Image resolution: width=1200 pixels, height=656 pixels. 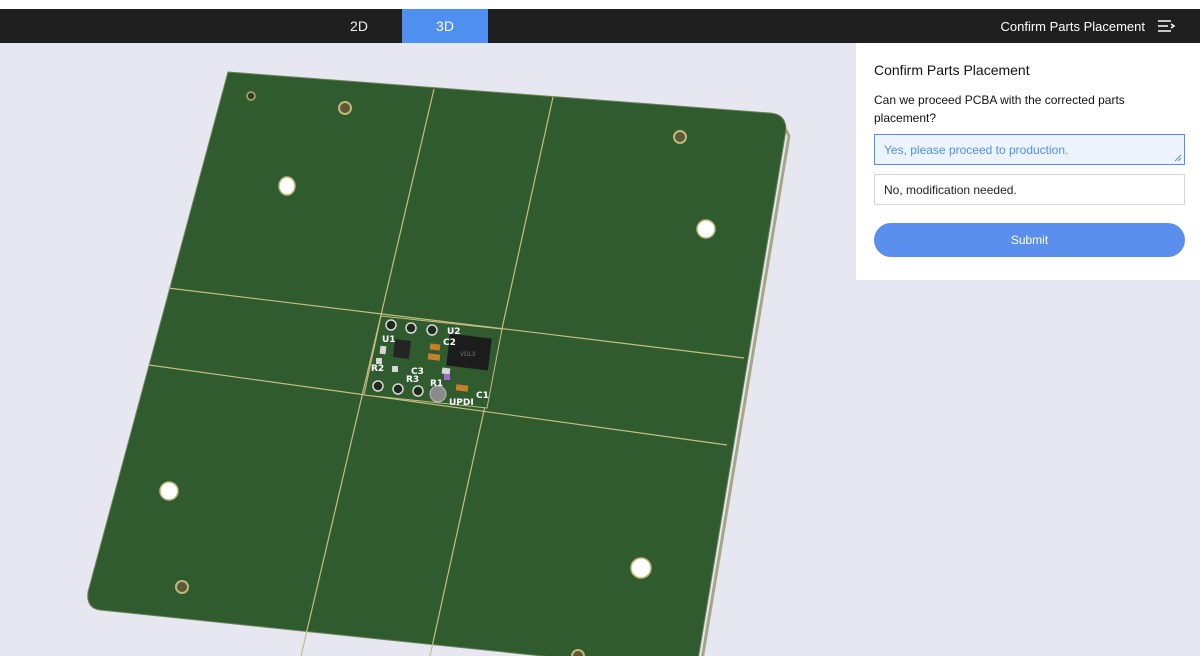 What do you see at coordinates (377, 369) in the screenshot?
I see `label-r2: R2` at bounding box center [377, 369].